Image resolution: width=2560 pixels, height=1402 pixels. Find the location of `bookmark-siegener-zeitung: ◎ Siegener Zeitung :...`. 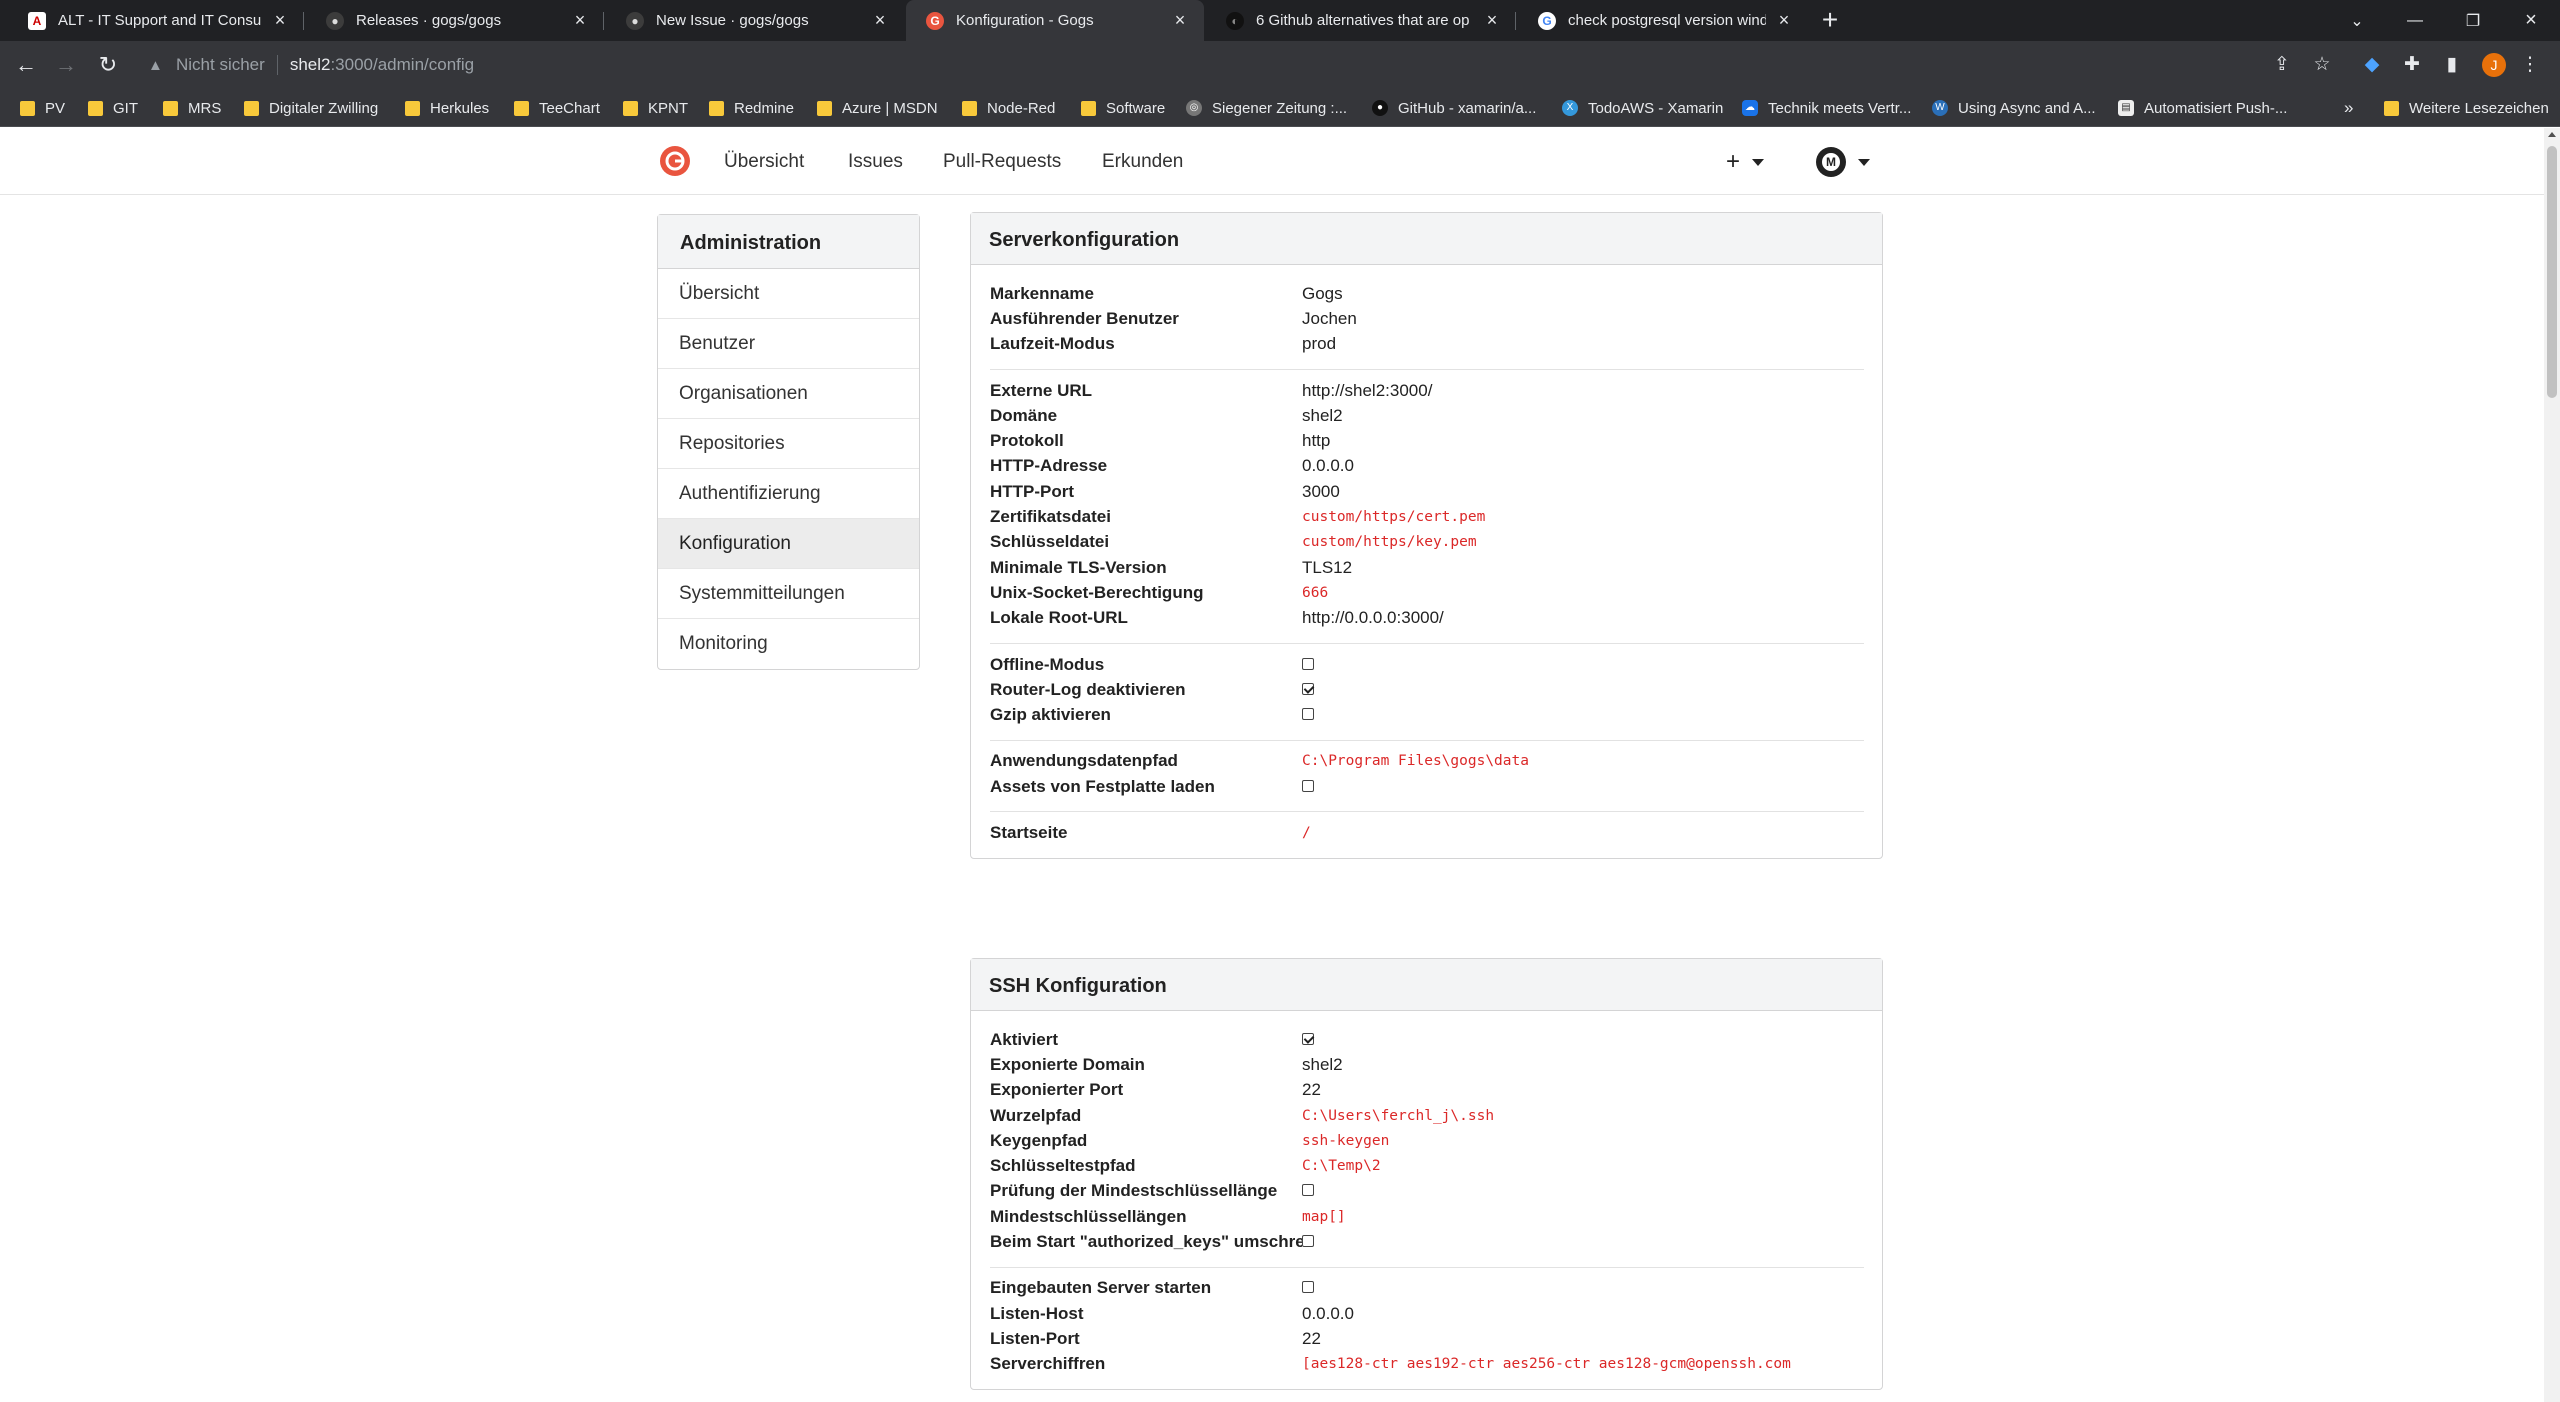

bookmark-siegener-zeitung: ◎ Siegener Zeitung :... is located at coordinates (1266, 108).